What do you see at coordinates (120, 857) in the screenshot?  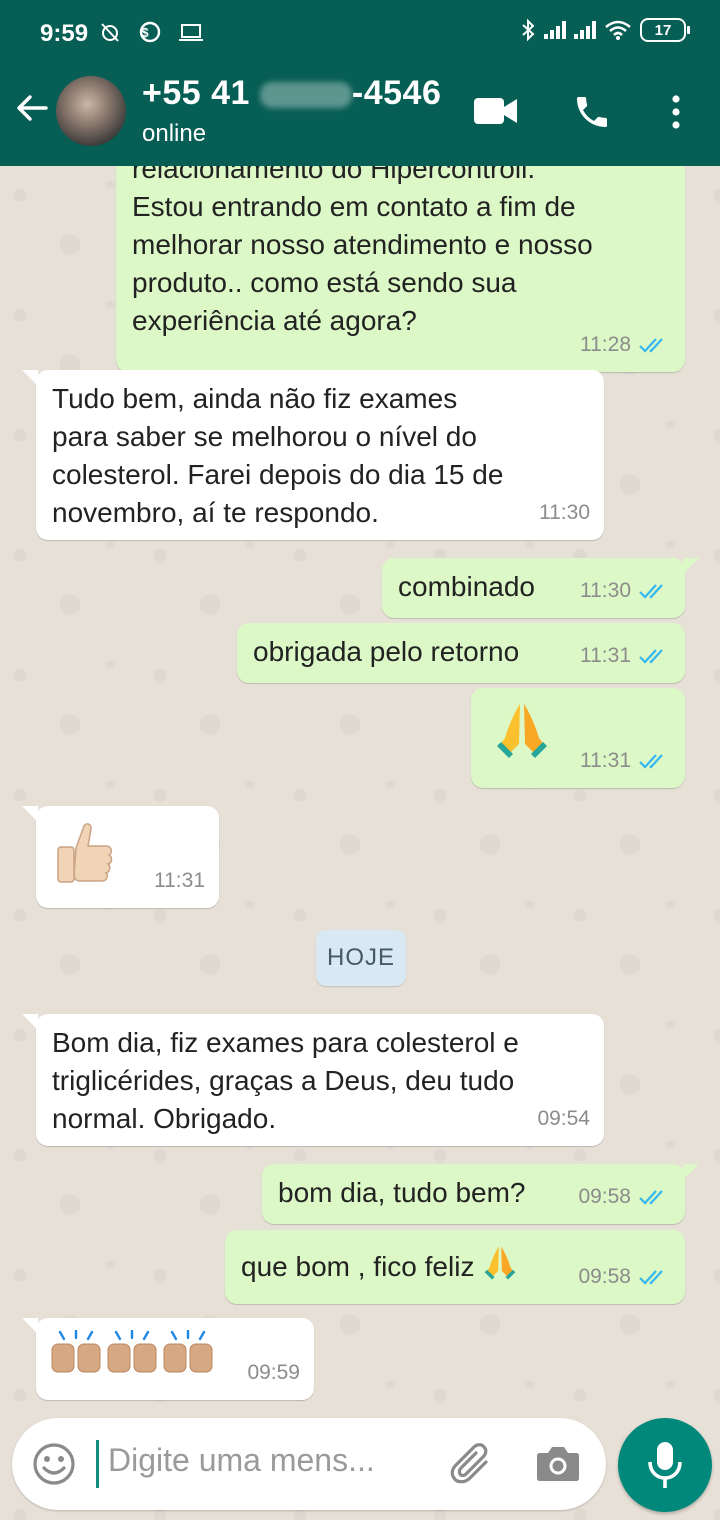 I see `message-bubble-incoming: 11:31` at bounding box center [120, 857].